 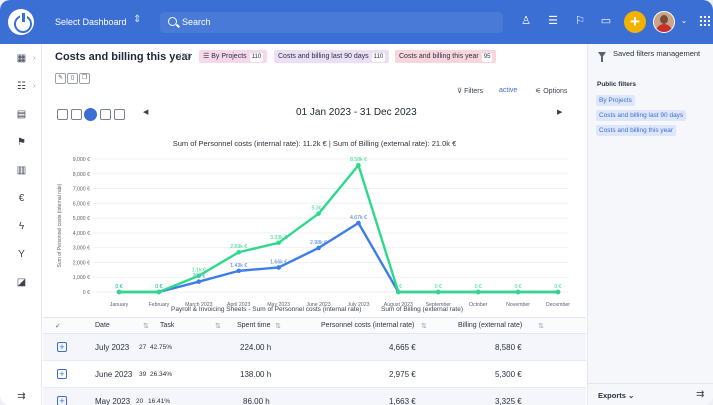 I want to click on chip-by-projects: ☰ By Projects 110, so click(x=233, y=56).